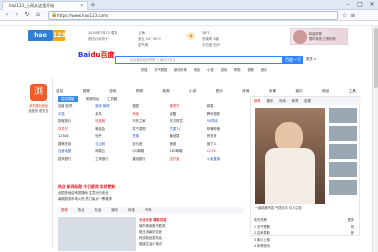 The height and width of the screenshot is (252, 378). Describe the element at coordinates (59, 92) in the screenshot. I see `category-link: 名站` at that location.